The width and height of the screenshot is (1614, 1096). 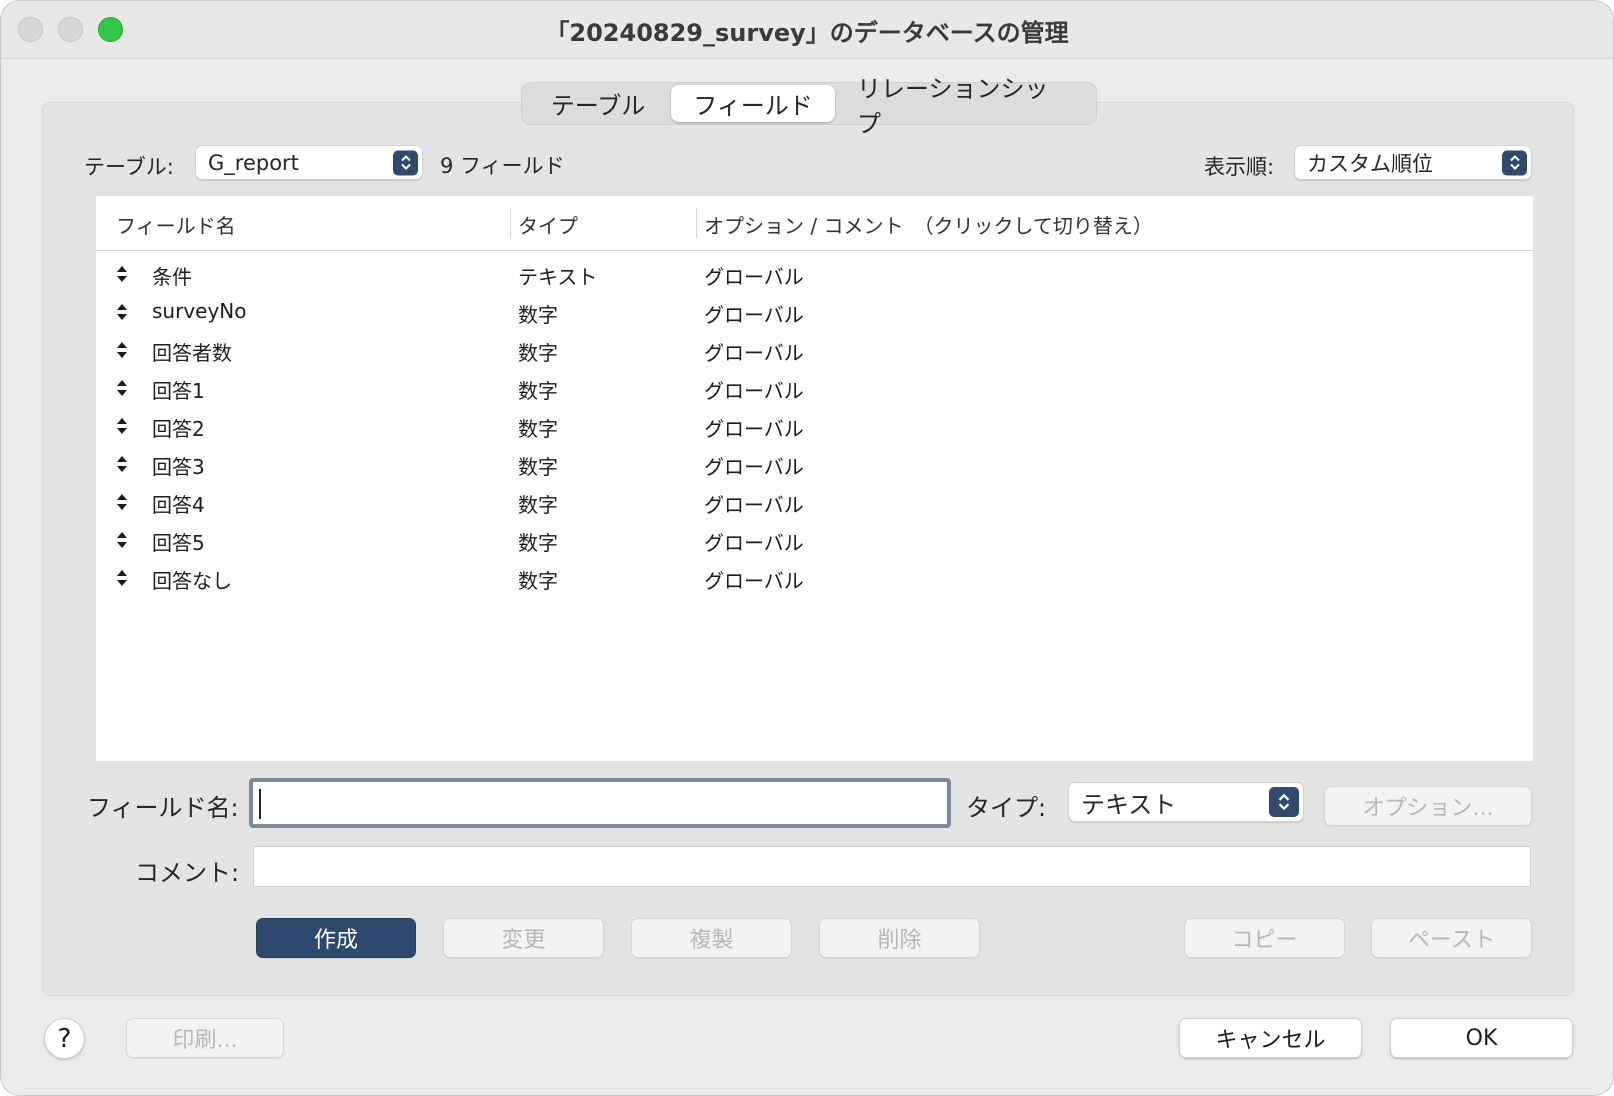 I want to click on sort-select: カスタム順位, so click(x=1413, y=162).